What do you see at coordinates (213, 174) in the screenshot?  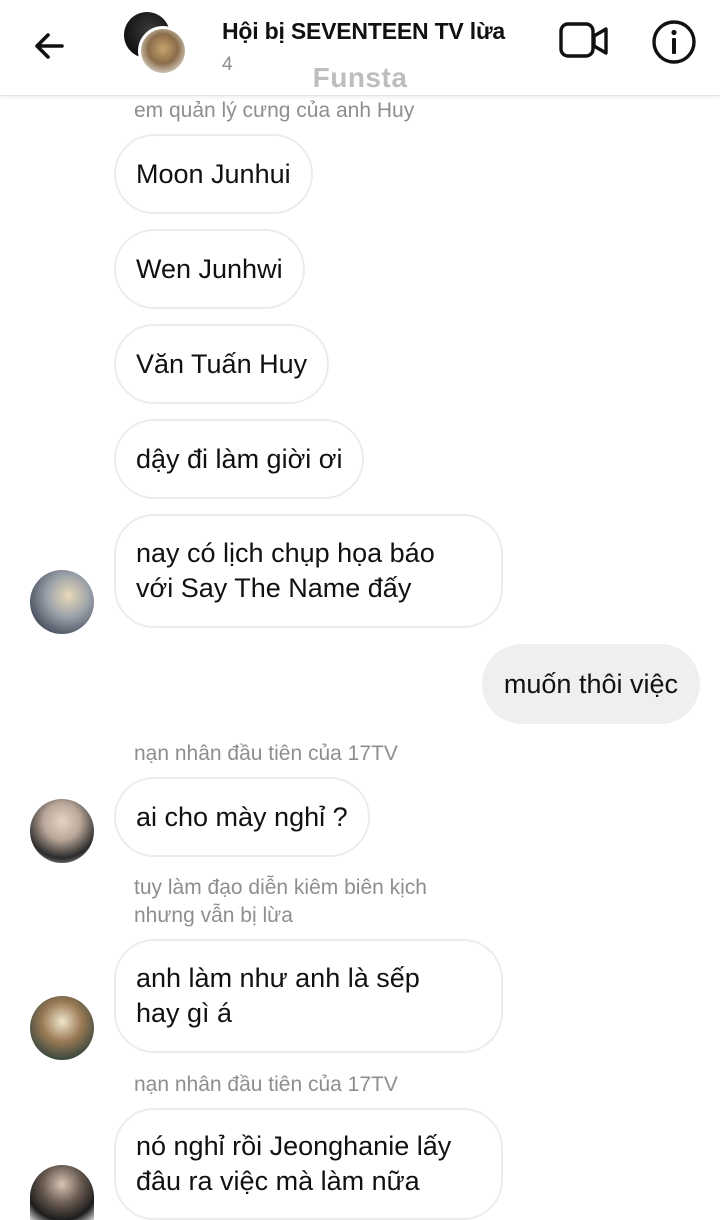 I see `message-bubble: Moon Junhui` at bounding box center [213, 174].